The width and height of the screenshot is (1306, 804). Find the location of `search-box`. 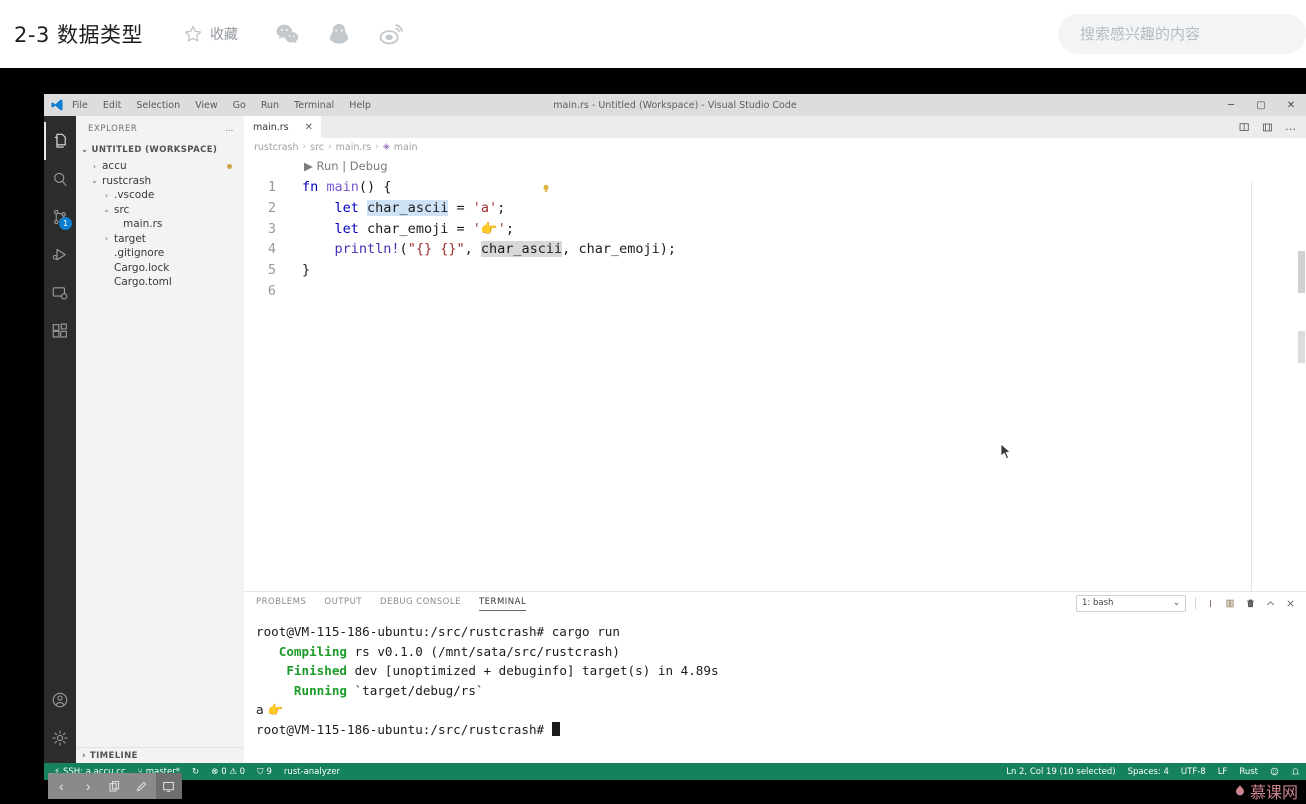

search-box is located at coordinates (1182, 34).